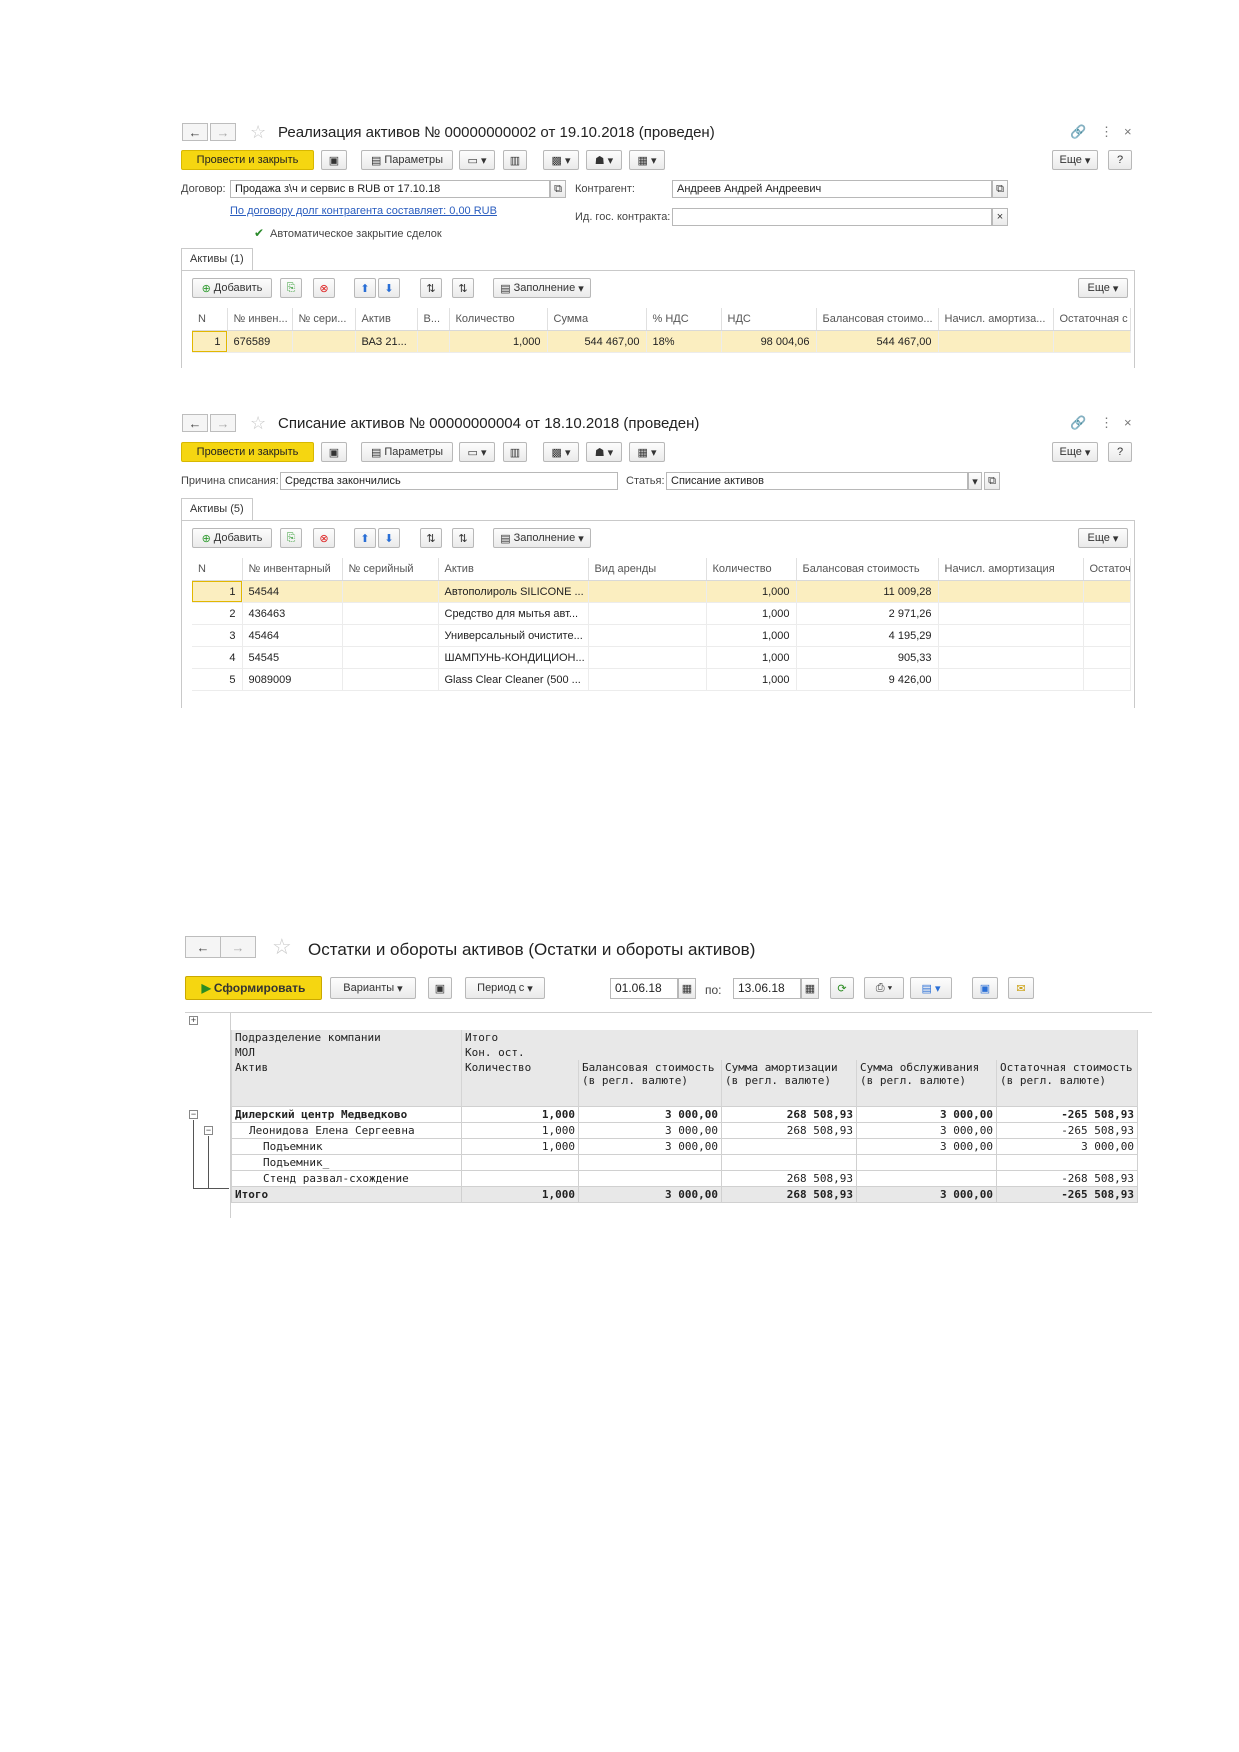 Image resolution: width=1239 pixels, height=1752 pixels. What do you see at coordinates (505, 988) in the screenshot?
I see `period-button: Период с ▾` at bounding box center [505, 988].